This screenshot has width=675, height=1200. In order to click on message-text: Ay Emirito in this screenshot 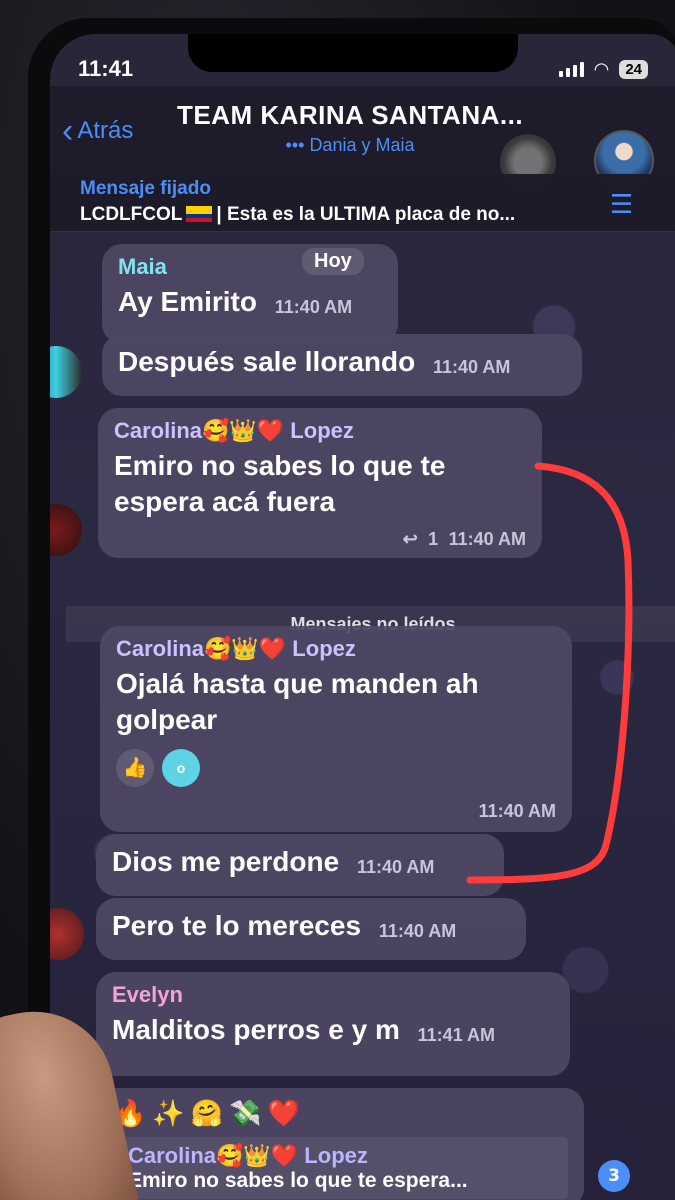, I will do `click(187, 301)`.